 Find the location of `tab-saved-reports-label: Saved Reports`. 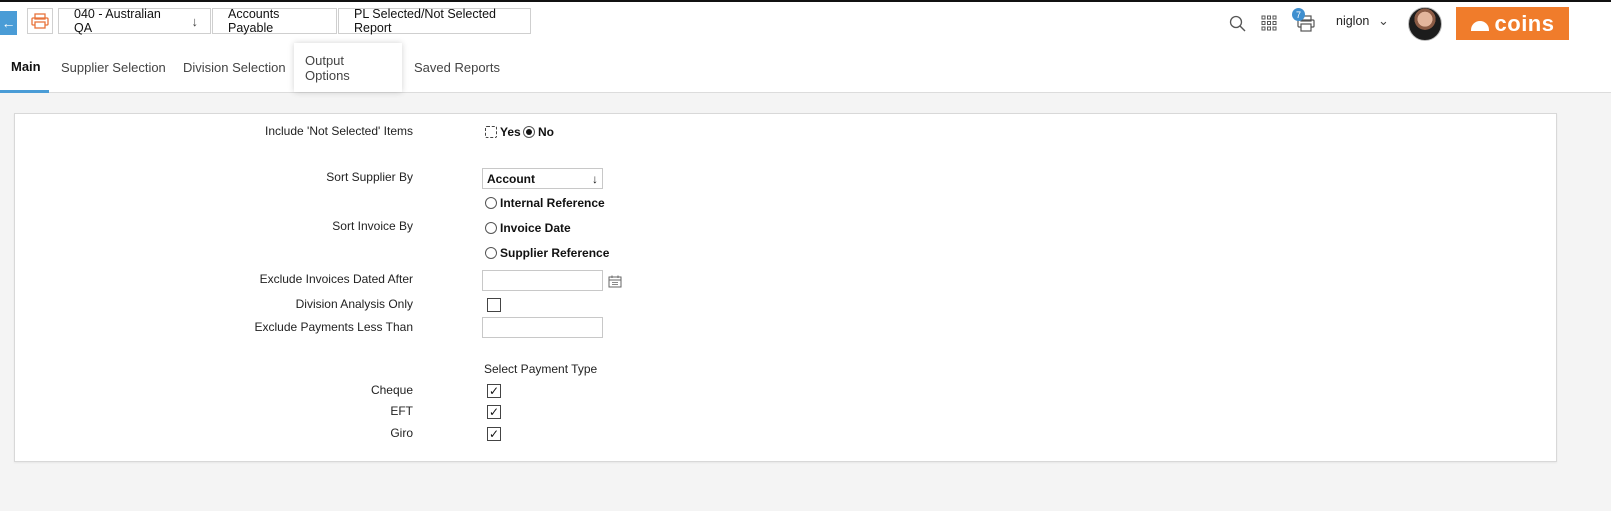

tab-saved-reports-label: Saved Reports is located at coordinates (457, 67).